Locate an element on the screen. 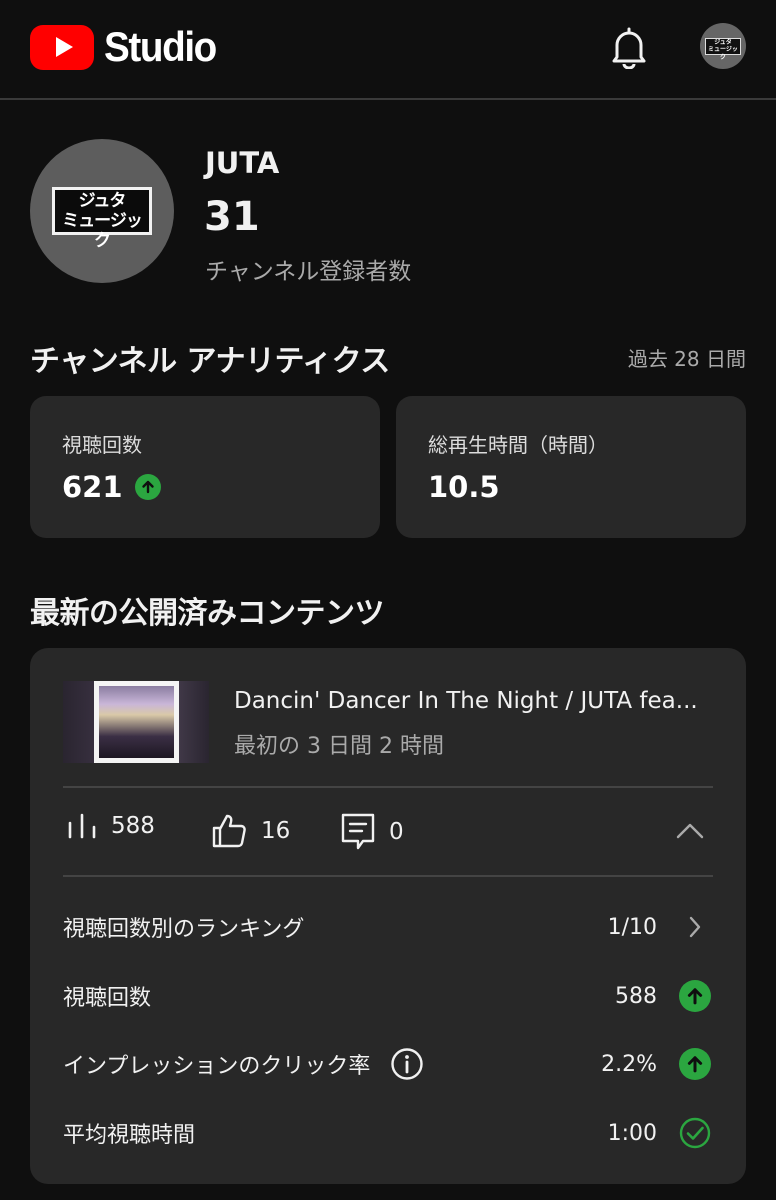 The image size is (776, 1200). views-value-wrap: 621 is located at coordinates (111, 487).